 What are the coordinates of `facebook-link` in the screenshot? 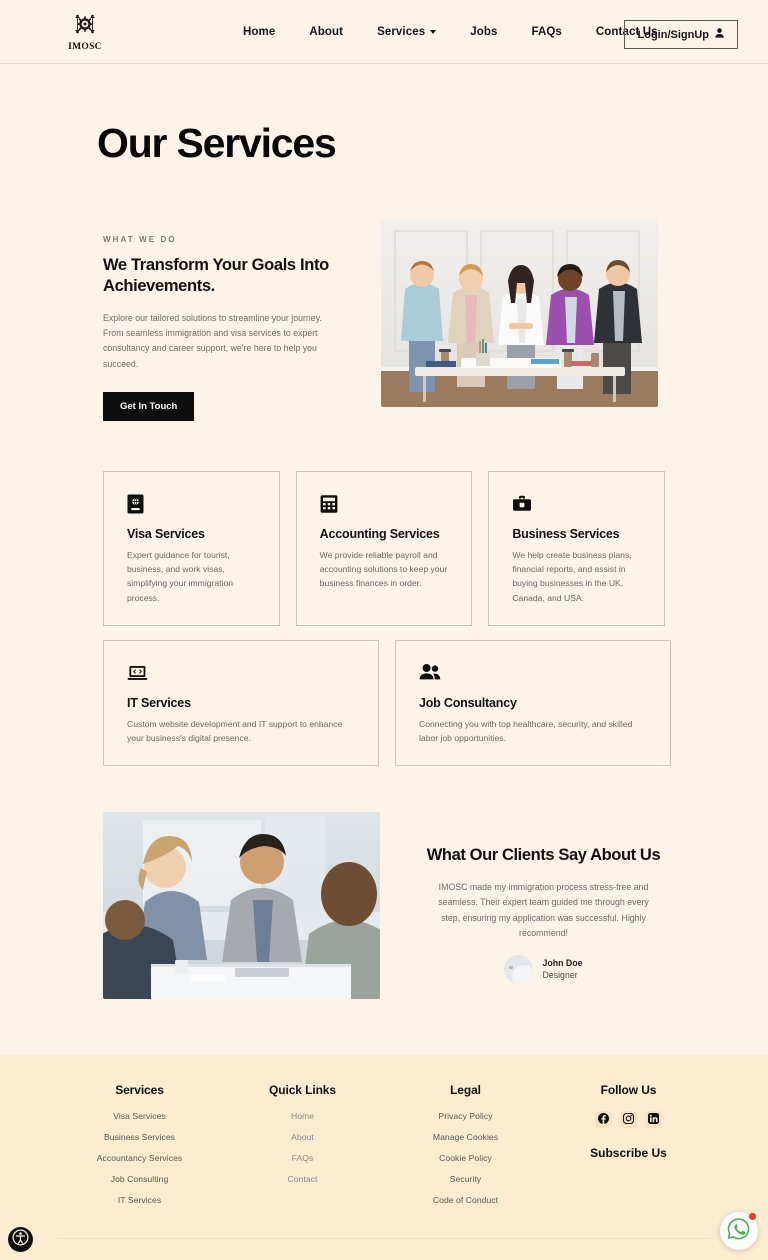 It's located at (603, 1120).